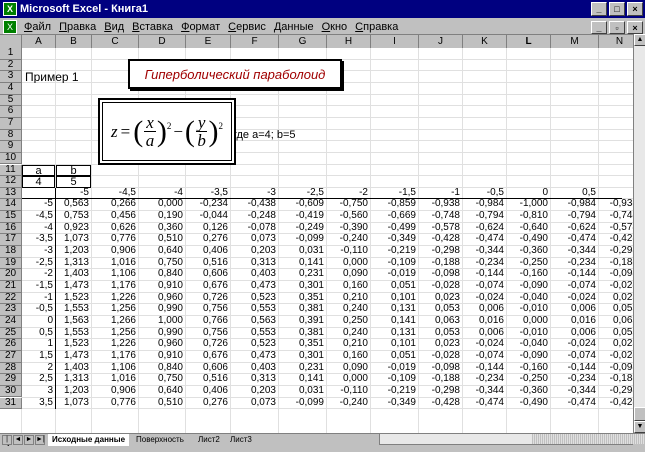  Describe the element at coordinates (39, 41) in the screenshot. I see `column-header: A` at that location.